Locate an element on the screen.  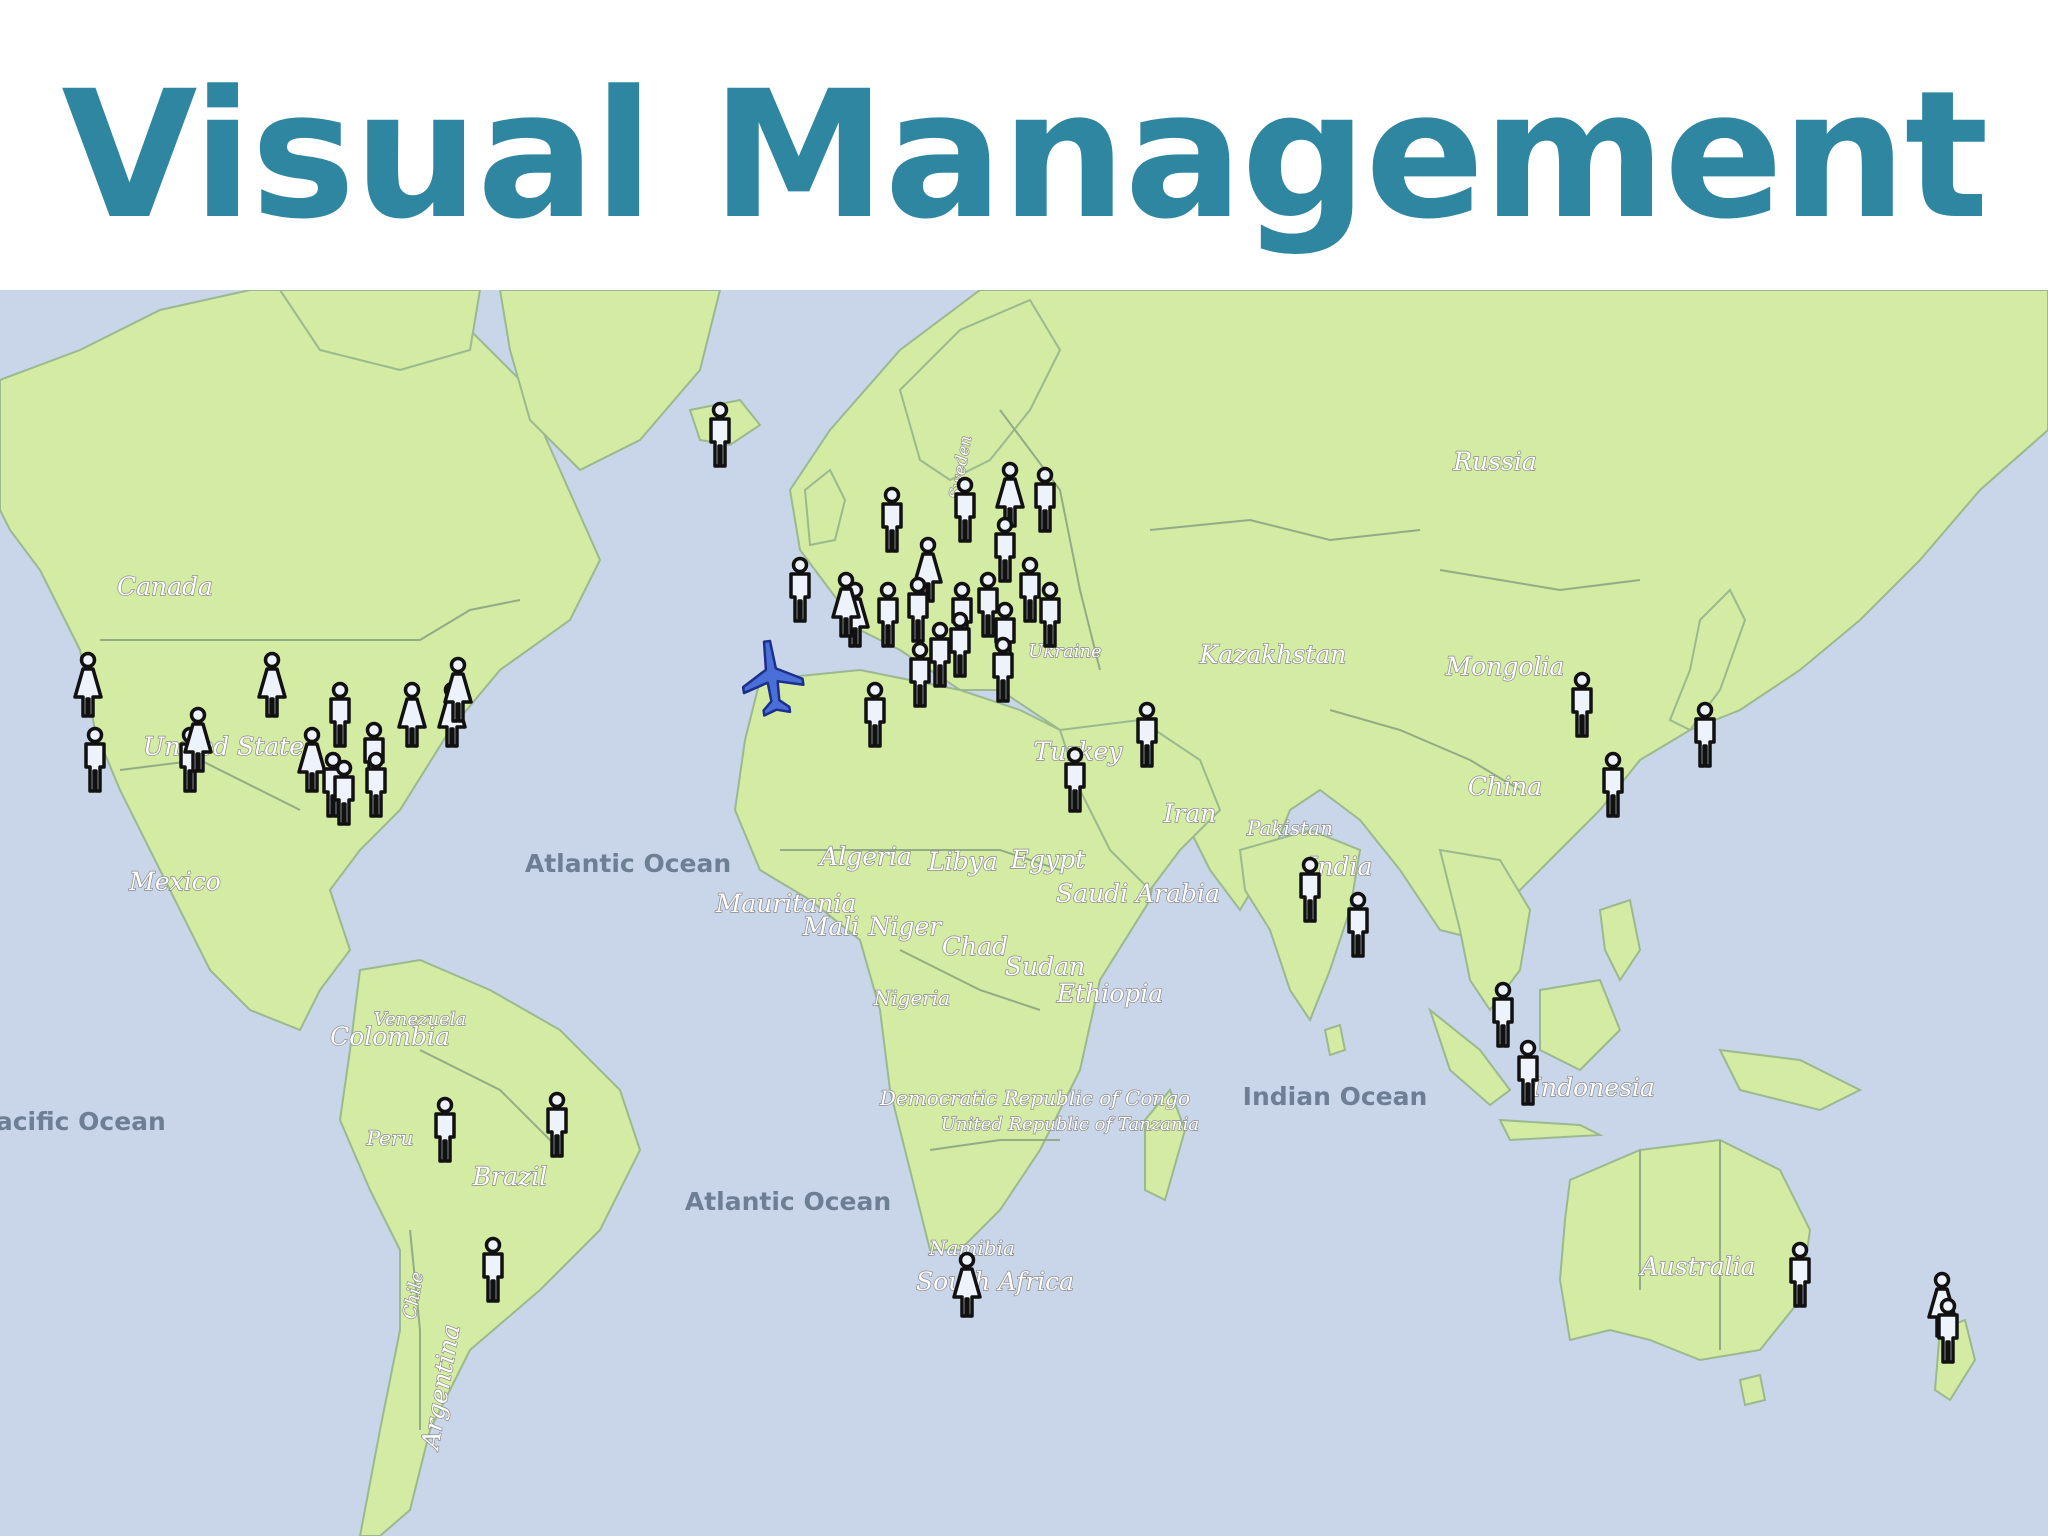
label-ethiopia: Ethiopia is located at coordinates (1109, 993).